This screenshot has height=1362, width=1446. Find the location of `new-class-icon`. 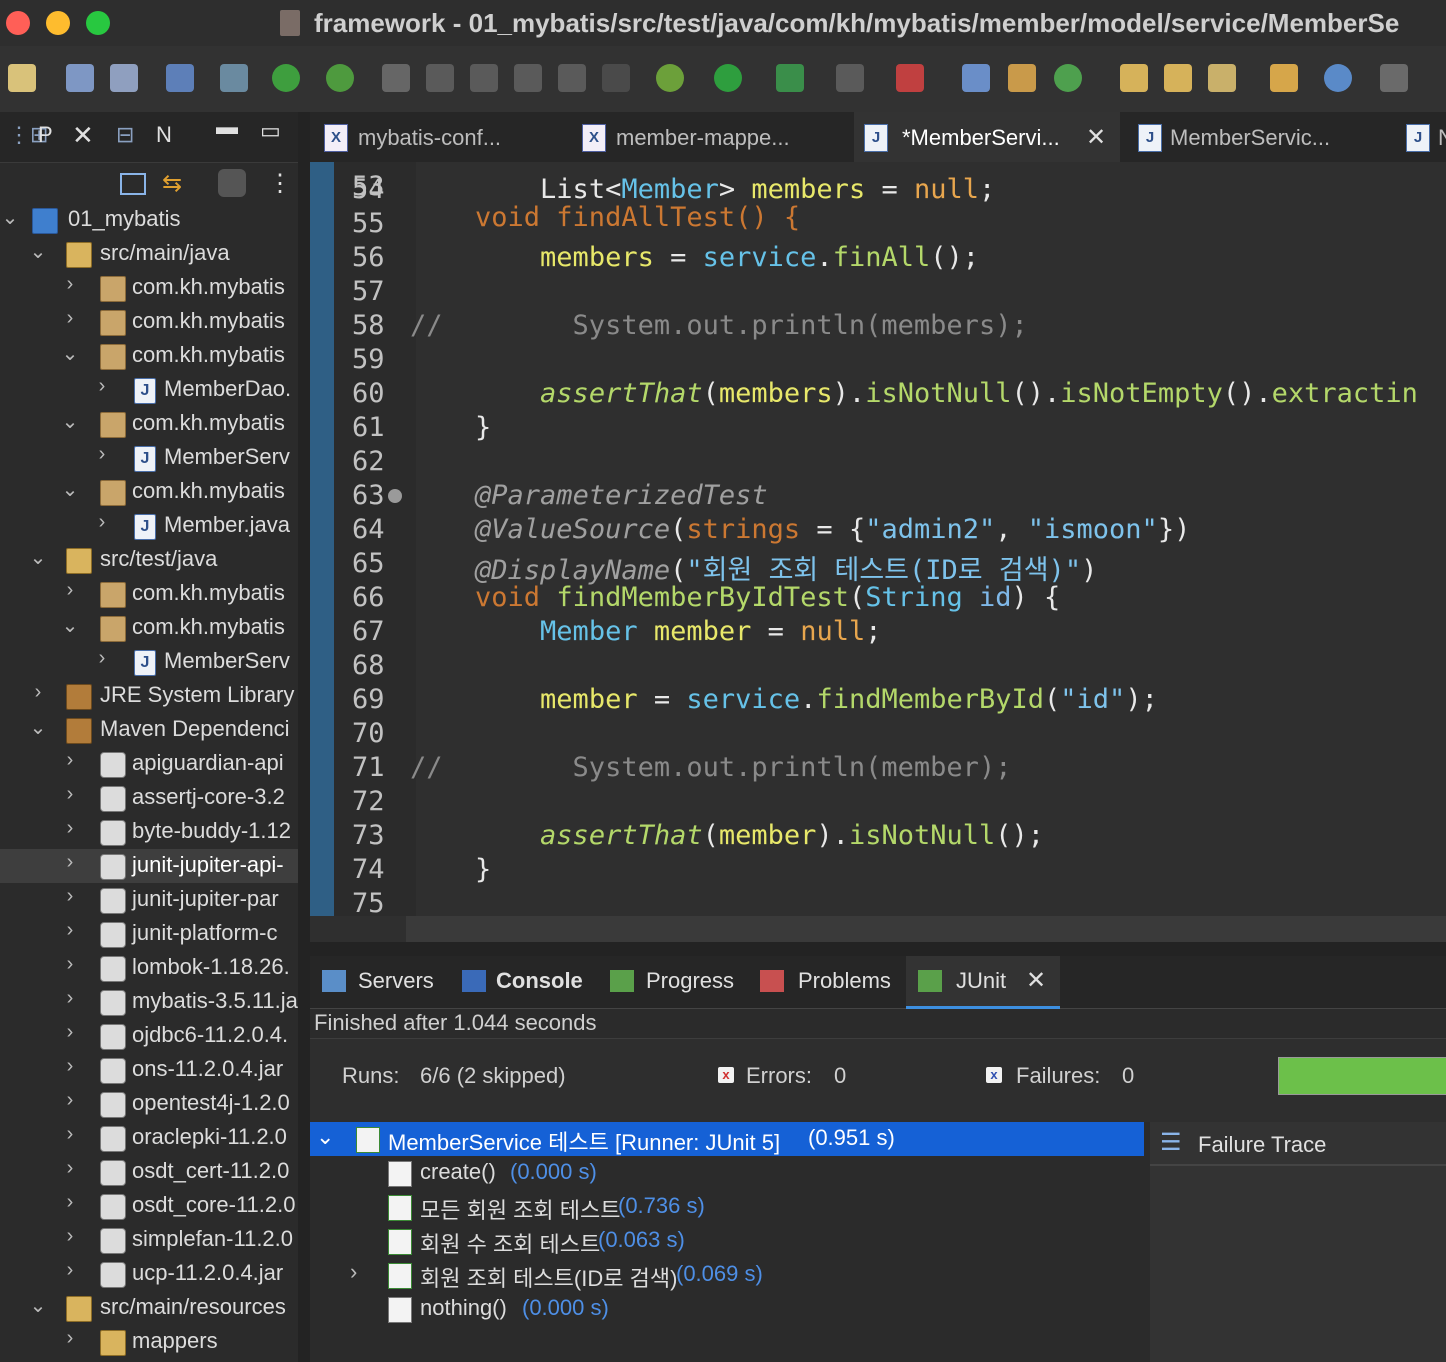

new-class-icon is located at coordinates (1068, 78).